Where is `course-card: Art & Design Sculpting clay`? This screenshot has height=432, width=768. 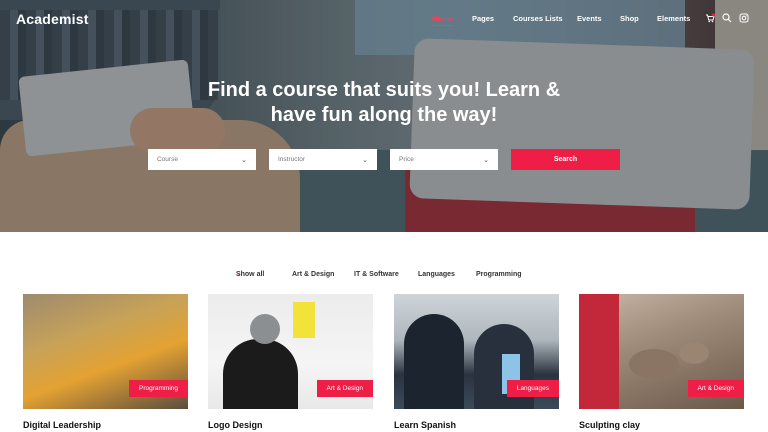
course-card: Art & Design Sculpting clay is located at coordinates (661, 362).